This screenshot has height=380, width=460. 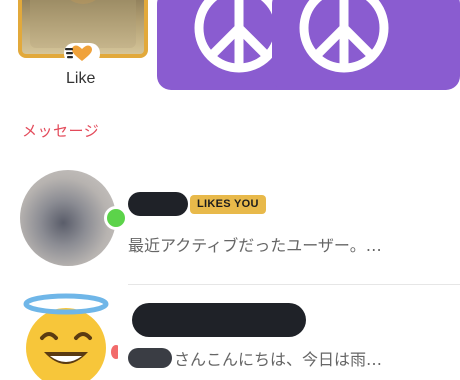 What do you see at coordinates (228, 204) in the screenshot?
I see `likes-you-badge: LIKES YOU` at bounding box center [228, 204].